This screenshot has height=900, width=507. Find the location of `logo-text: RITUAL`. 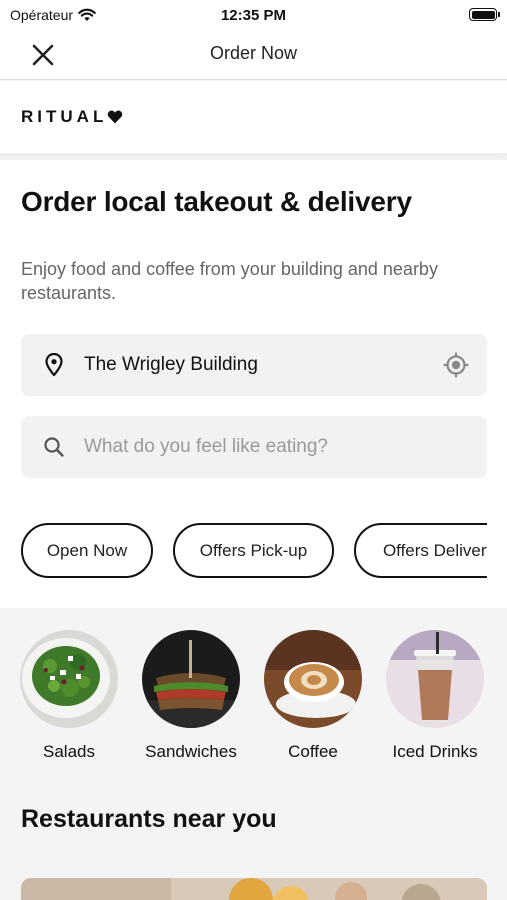

logo-text: RITUAL is located at coordinates (64, 116).